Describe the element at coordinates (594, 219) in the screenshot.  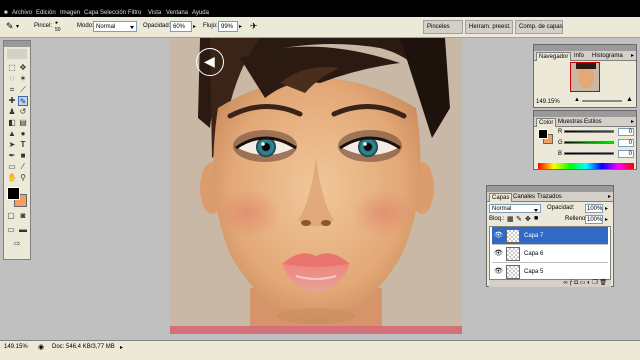
I see `fill-input: 100%` at that location.